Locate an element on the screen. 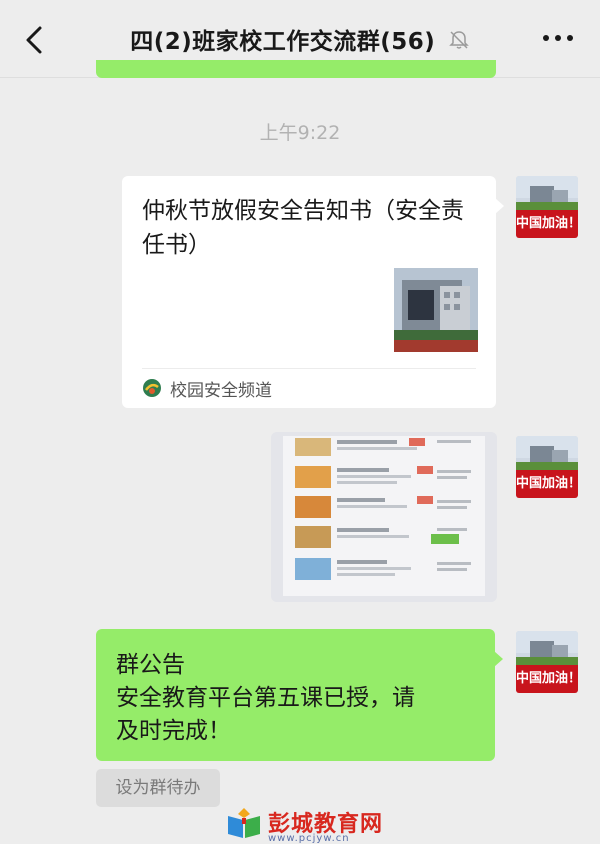 This screenshot has width=600, height=844. book-logo-icon is located at coordinates (244, 823).